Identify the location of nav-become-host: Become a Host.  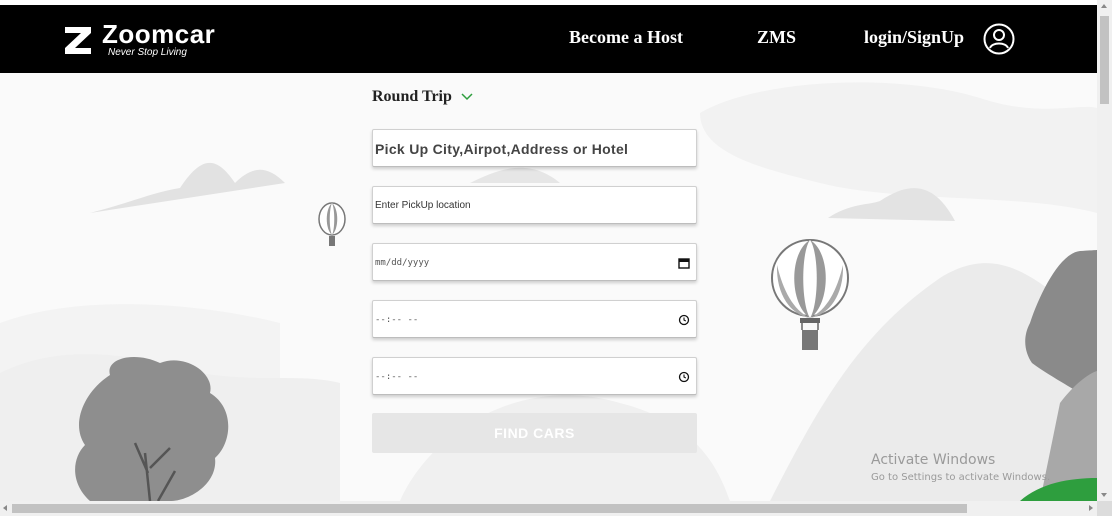
(626, 37).